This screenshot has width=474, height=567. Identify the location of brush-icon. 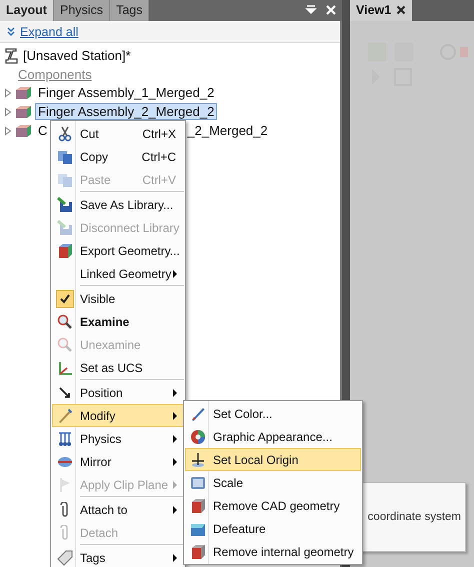
(198, 414).